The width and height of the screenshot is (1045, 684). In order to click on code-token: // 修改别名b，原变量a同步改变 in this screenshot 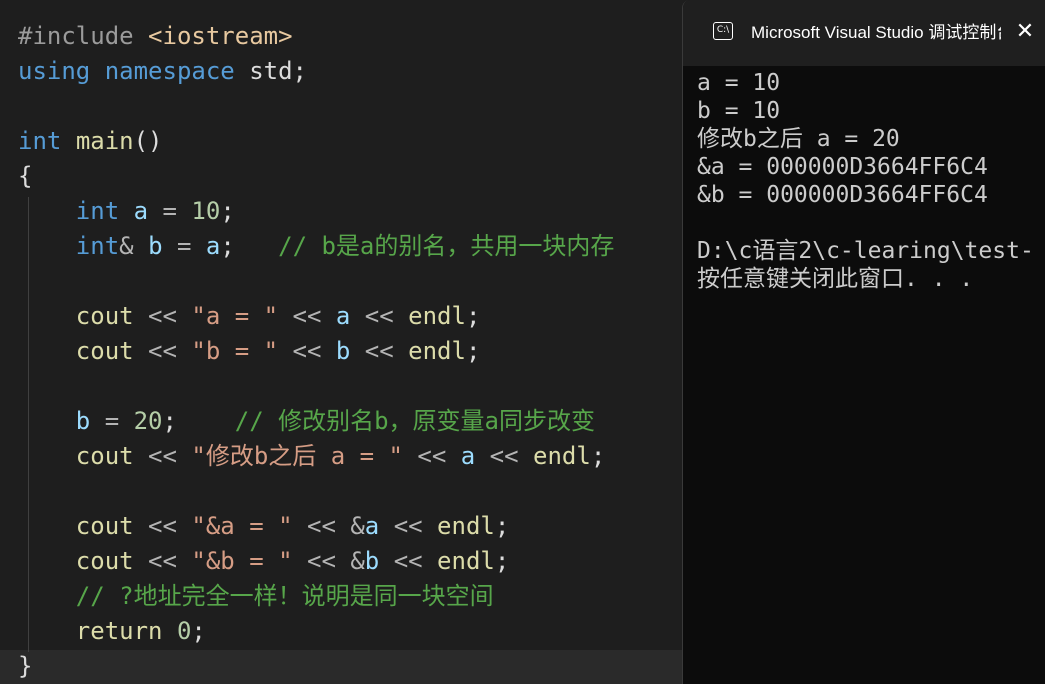, I will do `click(415, 421)`.